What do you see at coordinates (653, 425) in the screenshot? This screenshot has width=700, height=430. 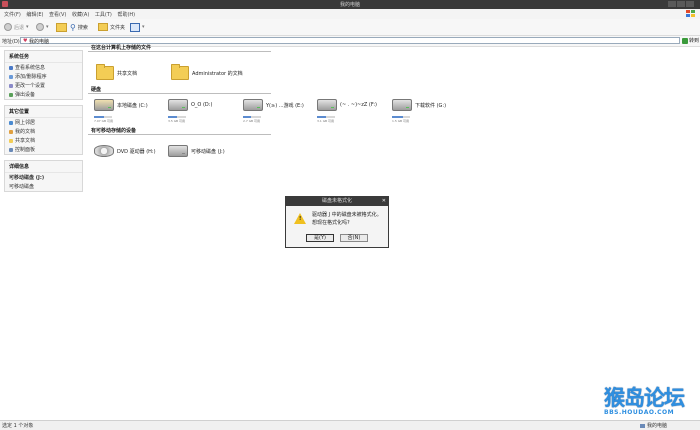 I see `status-zone: 我的电脑` at bounding box center [653, 425].